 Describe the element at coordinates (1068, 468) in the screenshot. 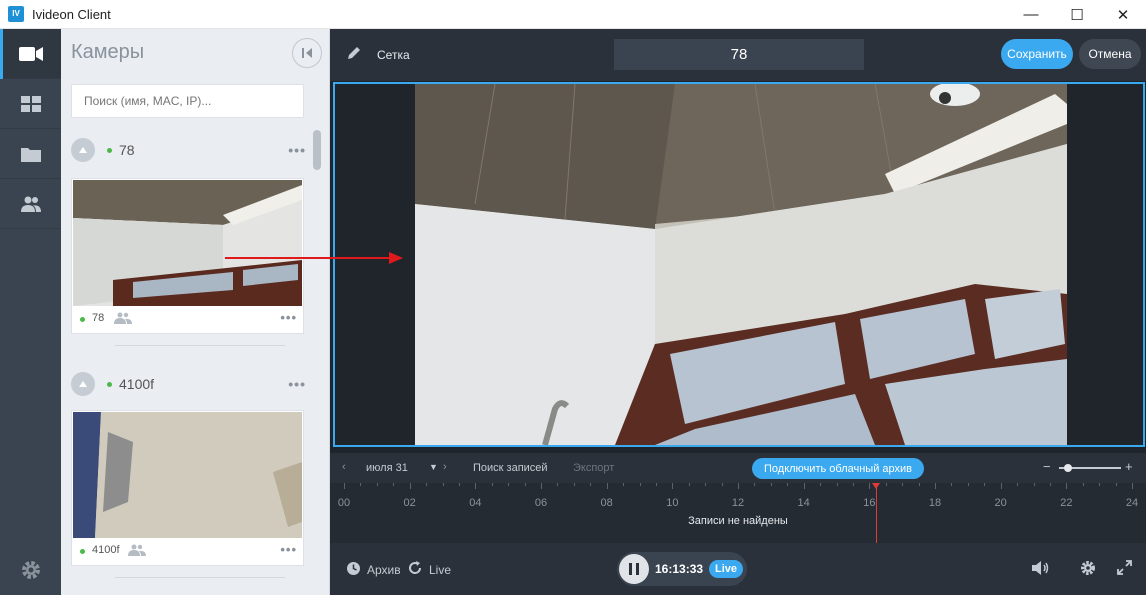

I see `zoom-knob` at that location.